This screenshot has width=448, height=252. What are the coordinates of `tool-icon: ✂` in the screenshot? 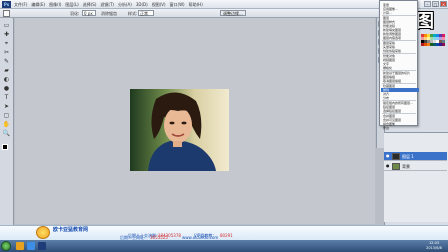 It's located at (6, 52).